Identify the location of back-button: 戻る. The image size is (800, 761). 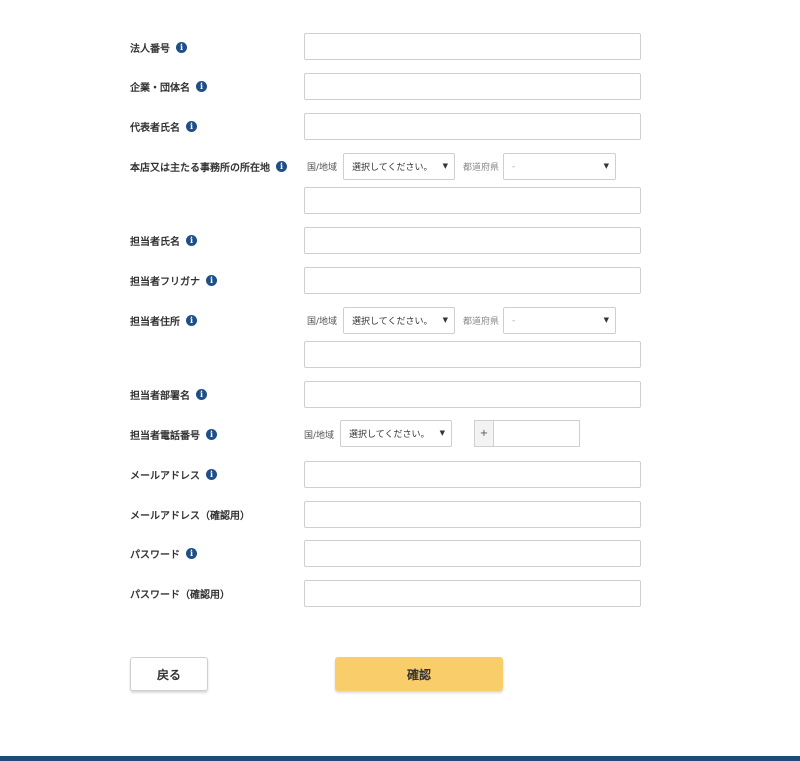
(169, 674).